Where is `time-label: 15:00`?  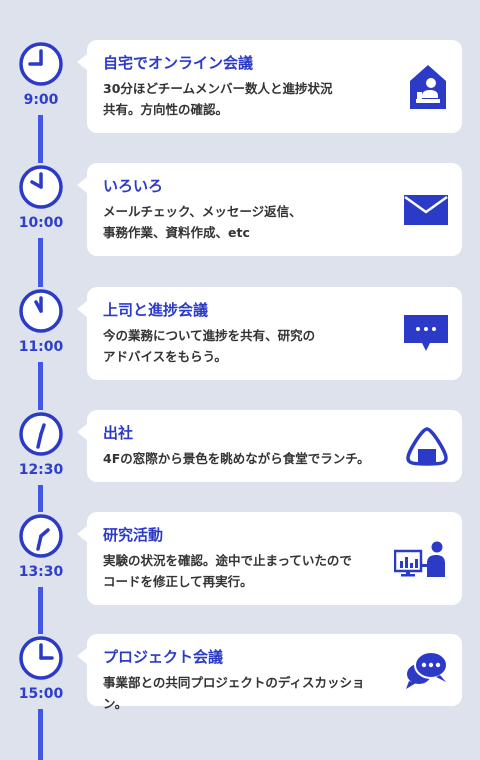 time-label: 15:00 is located at coordinates (41, 694).